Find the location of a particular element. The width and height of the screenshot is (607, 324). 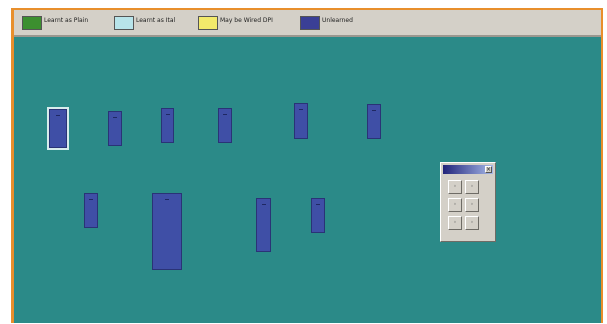

legend-swatch-learnt-plain is located at coordinates (32, 23).